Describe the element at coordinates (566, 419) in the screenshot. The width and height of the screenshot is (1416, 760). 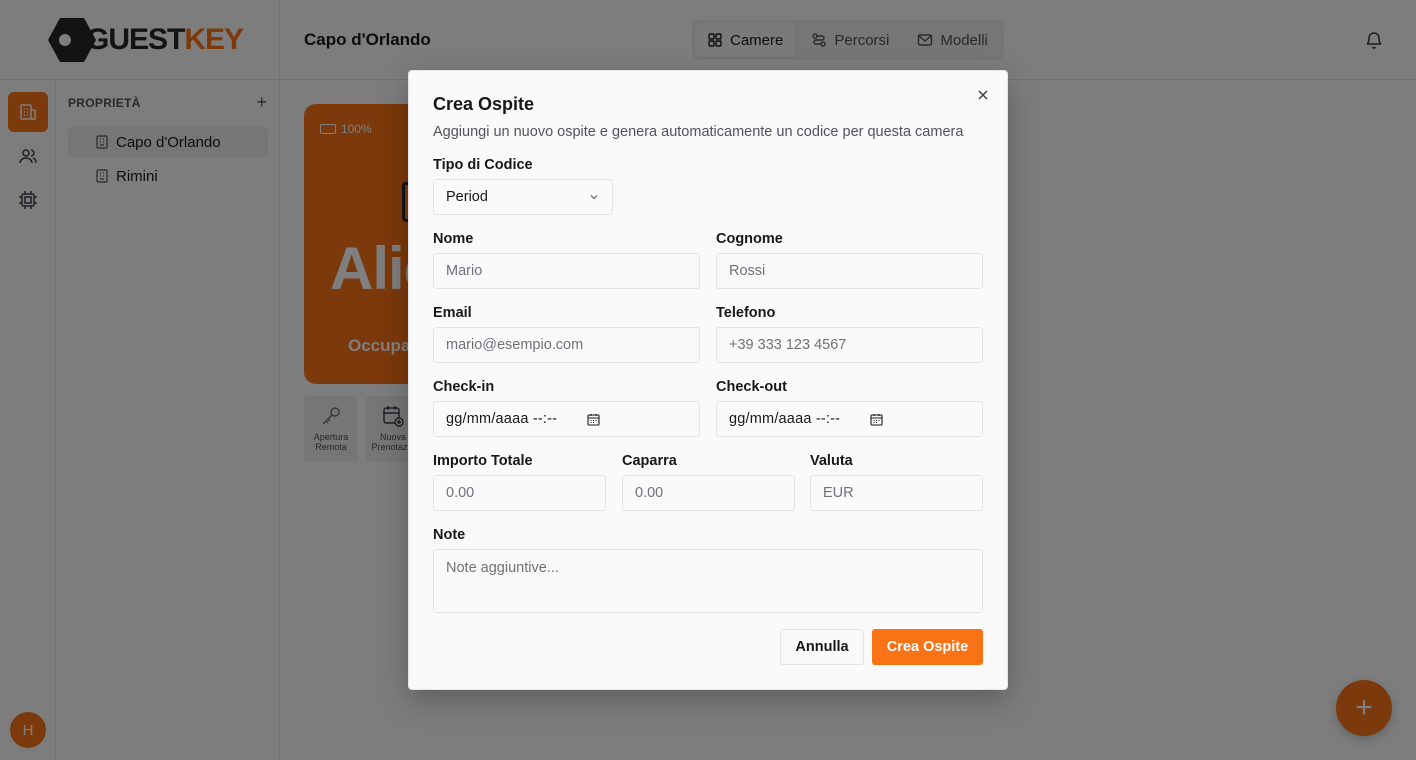
I see `checkin-datetime-input: gg/mm/aaaa --:--` at that location.